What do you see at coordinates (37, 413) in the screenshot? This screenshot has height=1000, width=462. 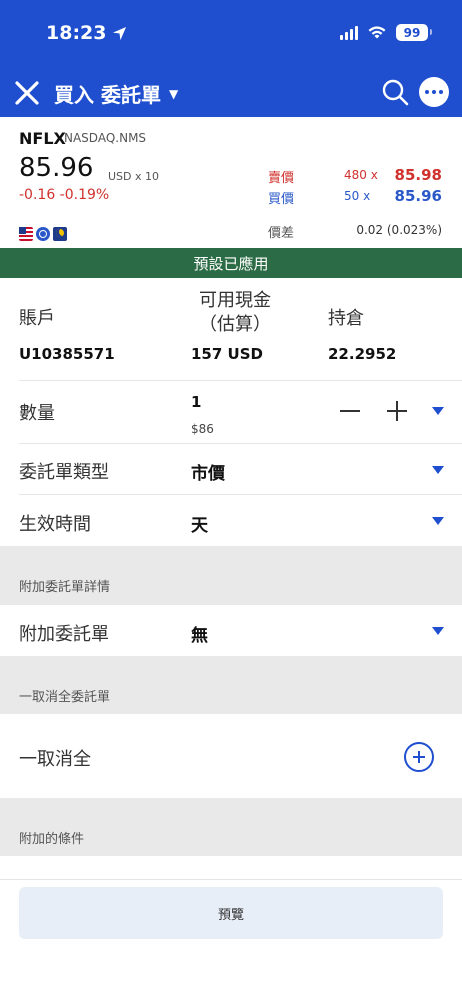 I see `quantity-label: 數量` at bounding box center [37, 413].